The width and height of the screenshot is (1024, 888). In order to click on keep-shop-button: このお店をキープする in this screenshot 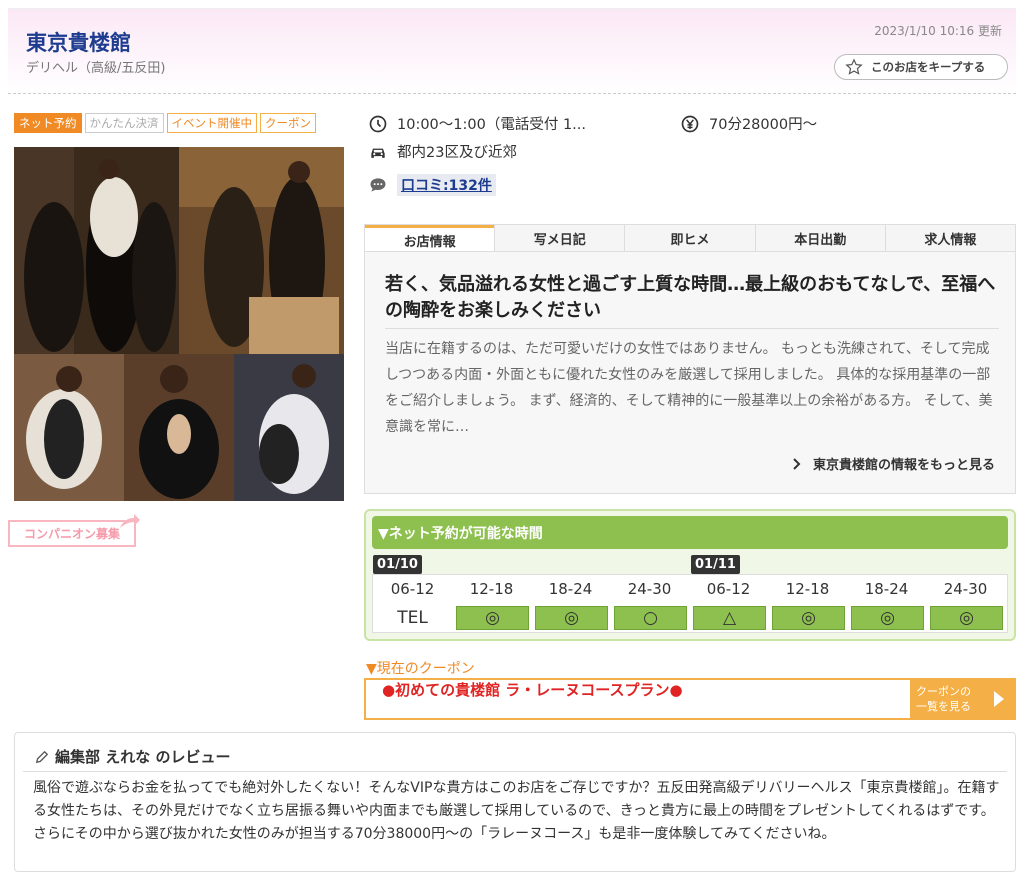, I will do `click(921, 67)`.